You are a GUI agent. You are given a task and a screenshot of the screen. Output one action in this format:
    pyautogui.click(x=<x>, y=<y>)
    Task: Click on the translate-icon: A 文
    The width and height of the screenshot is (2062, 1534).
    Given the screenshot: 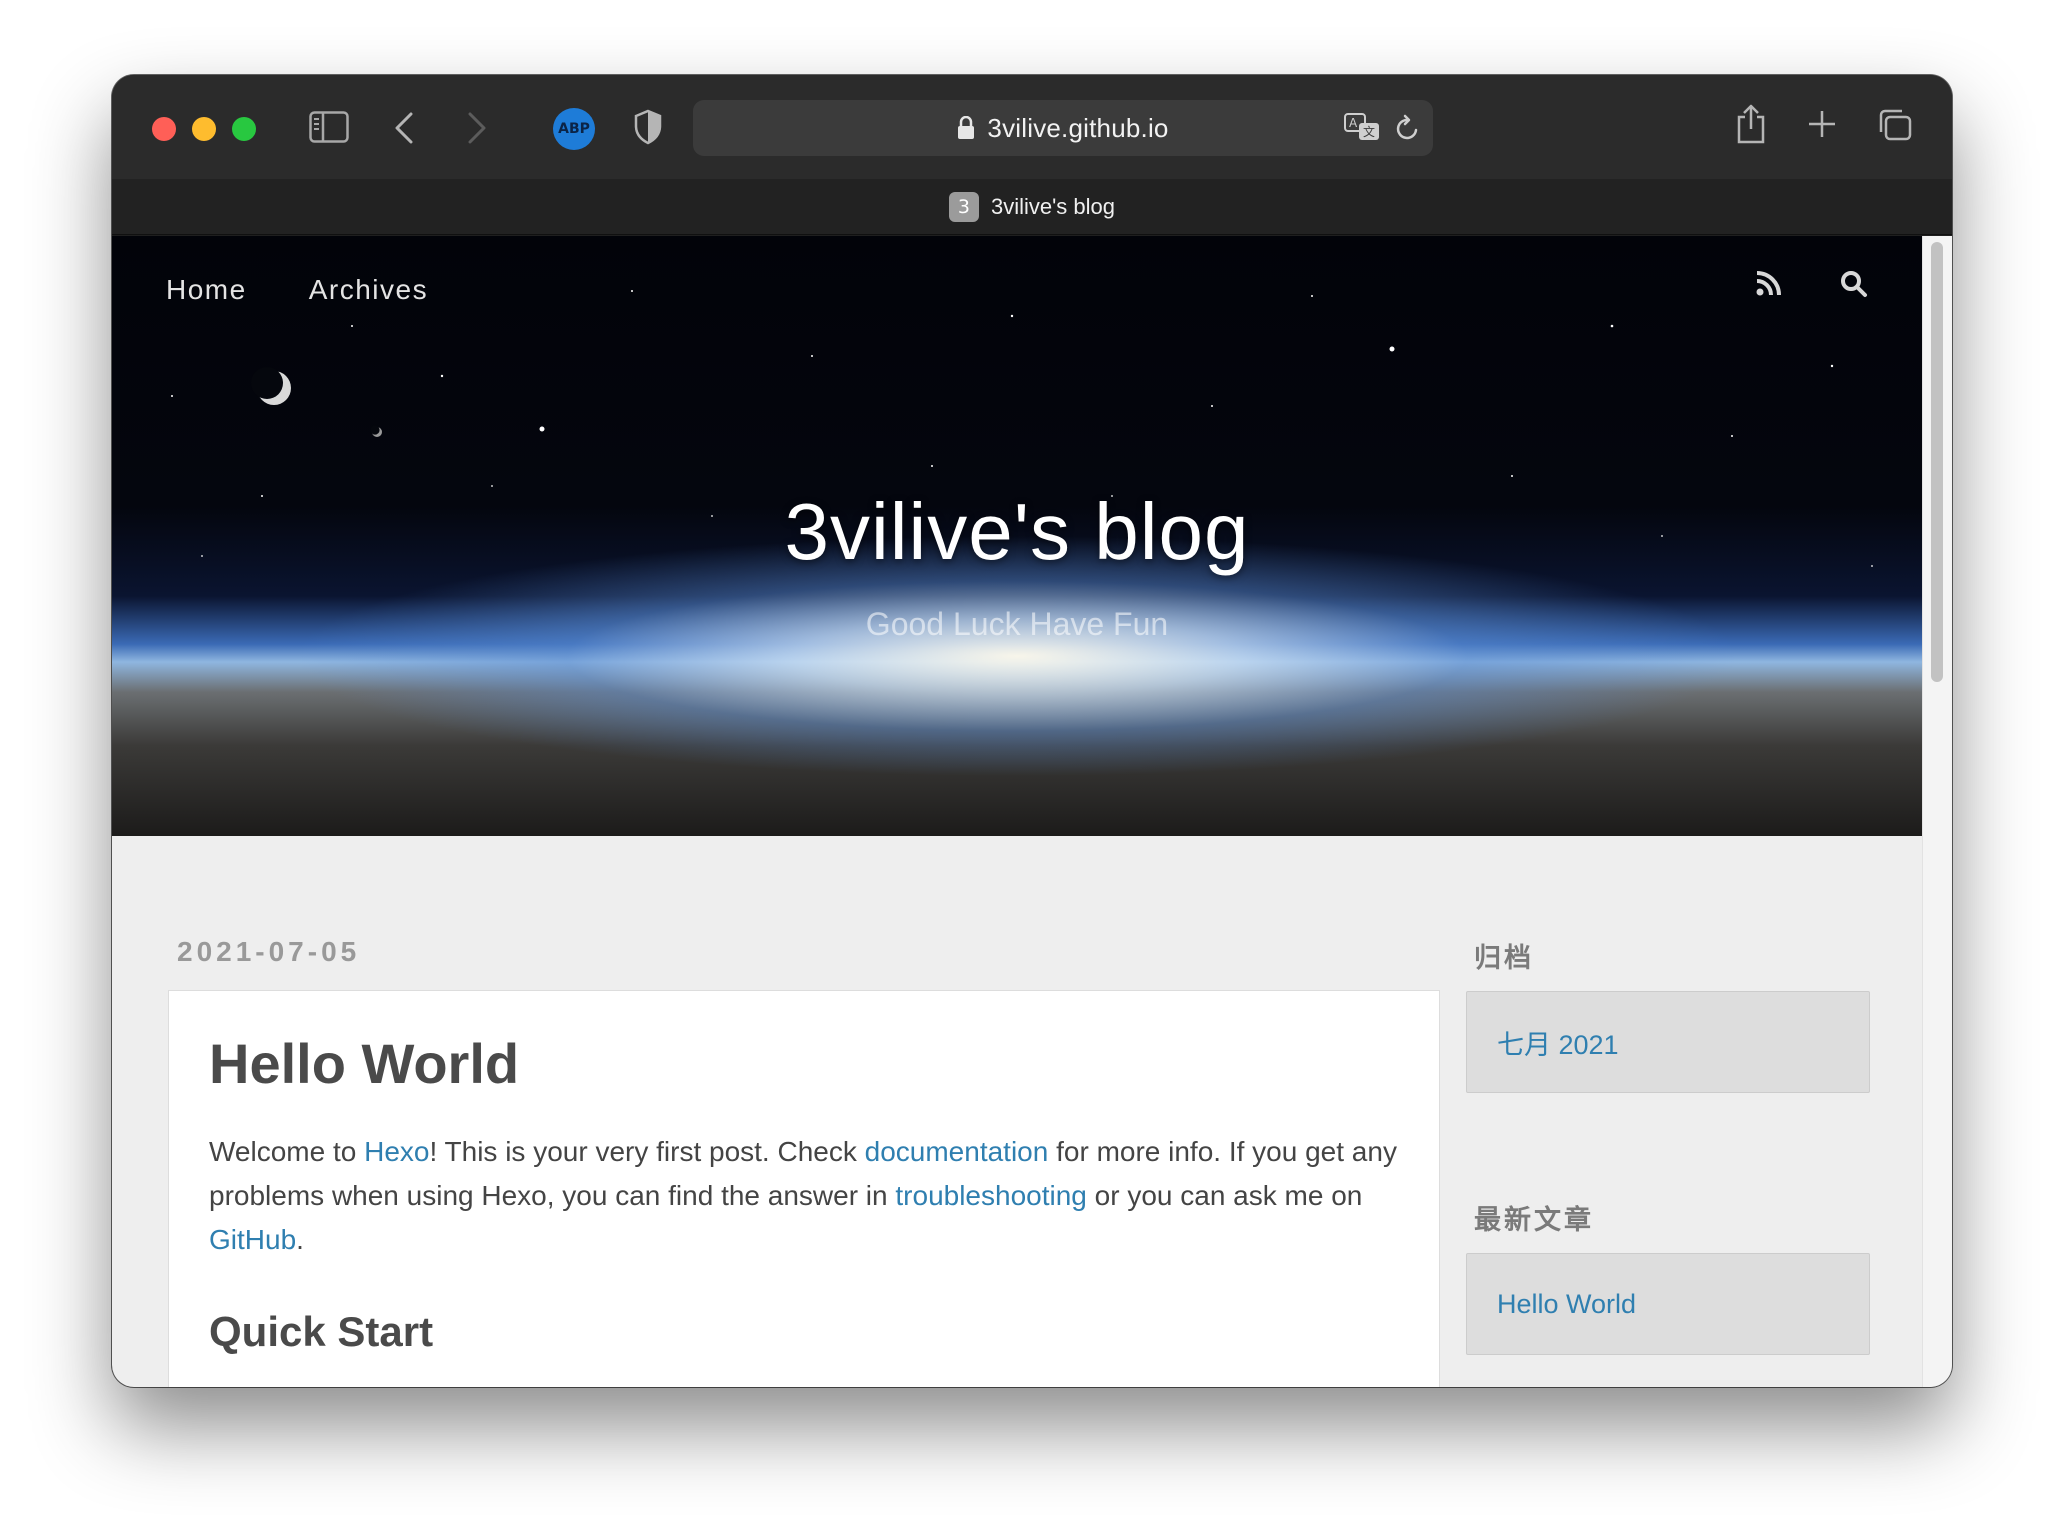 What is the action you would take?
    pyautogui.click(x=1362, y=127)
    